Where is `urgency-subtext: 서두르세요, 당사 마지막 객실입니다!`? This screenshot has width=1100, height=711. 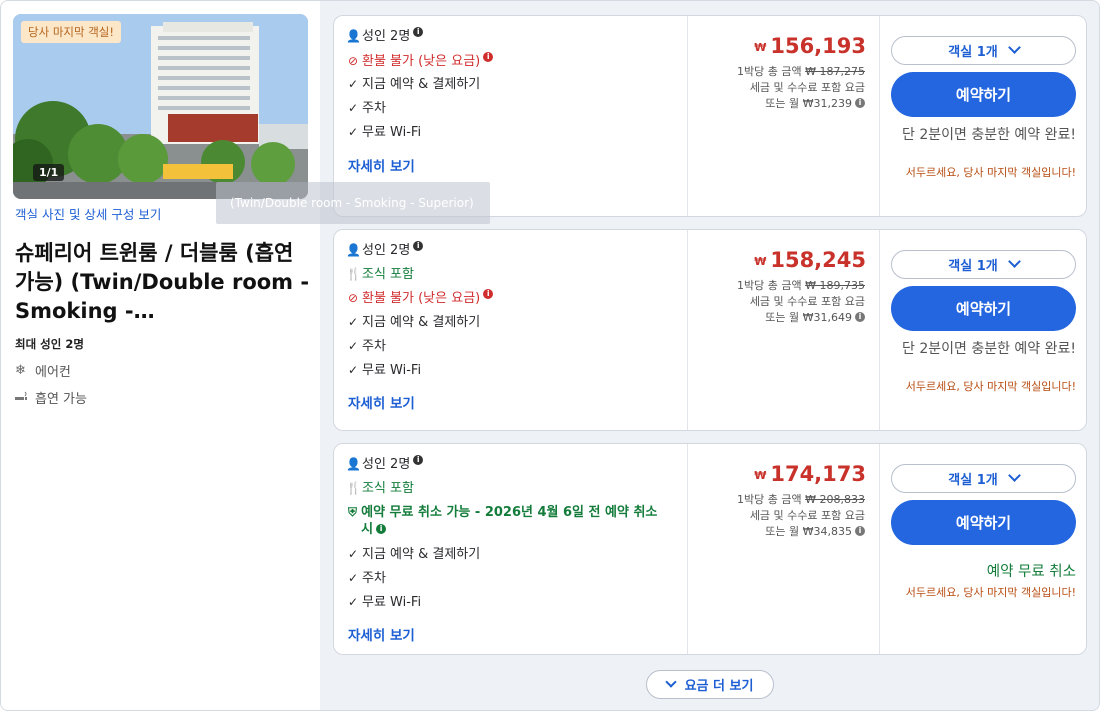
urgency-subtext: 서두르세요, 당사 마지막 객실입니다! is located at coordinates (990, 592).